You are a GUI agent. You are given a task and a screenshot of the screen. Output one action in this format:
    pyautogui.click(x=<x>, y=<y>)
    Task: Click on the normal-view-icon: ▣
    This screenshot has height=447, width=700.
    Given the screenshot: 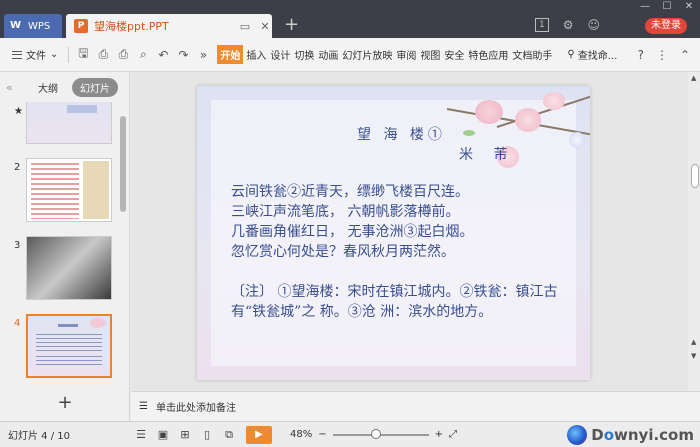 What is the action you would take?
    pyautogui.click(x=163, y=434)
    